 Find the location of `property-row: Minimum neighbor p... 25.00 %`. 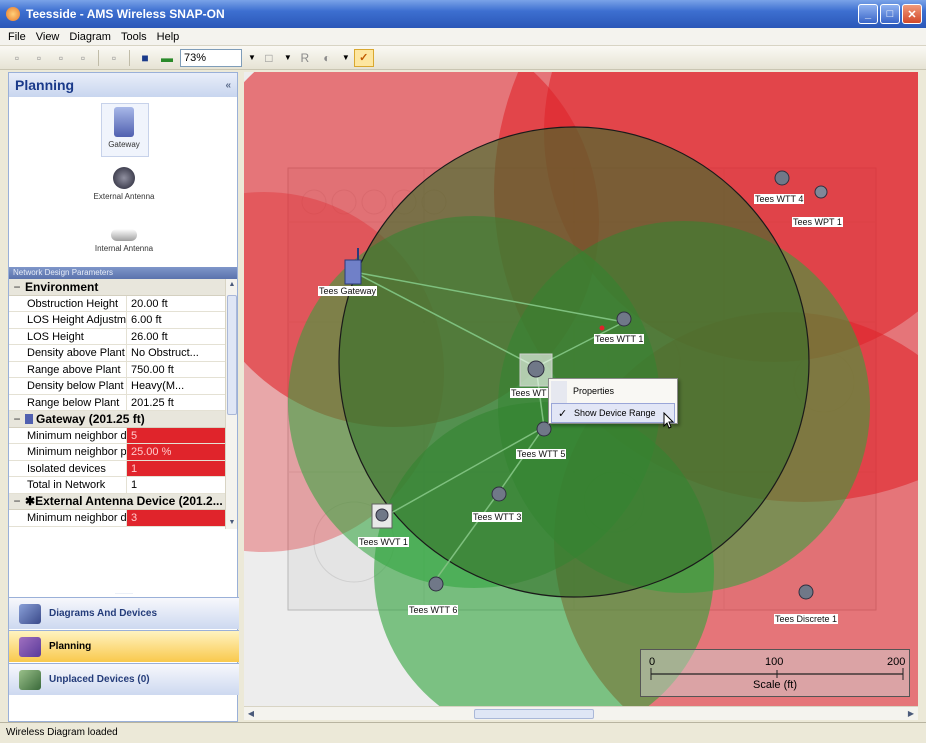

property-row: Minimum neighbor p... 25.00 % is located at coordinates (123, 452).